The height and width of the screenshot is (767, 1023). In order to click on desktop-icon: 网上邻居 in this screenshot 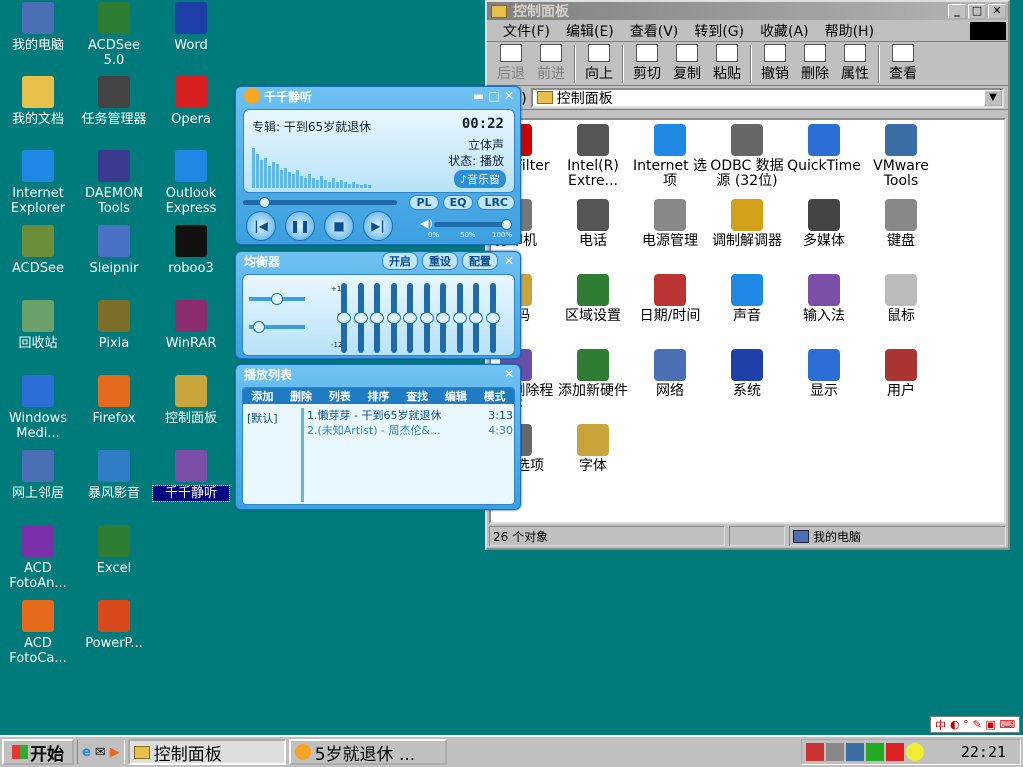, I will do `click(38, 475)`.